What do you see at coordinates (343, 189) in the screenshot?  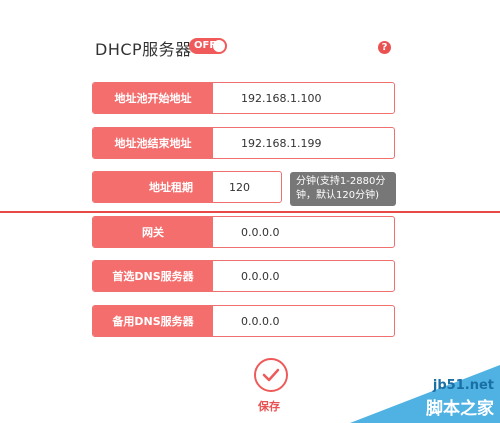 I see `lease-tooltip: 分钟(支持1-2880分 钟，默认120分钟)` at bounding box center [343, 189].